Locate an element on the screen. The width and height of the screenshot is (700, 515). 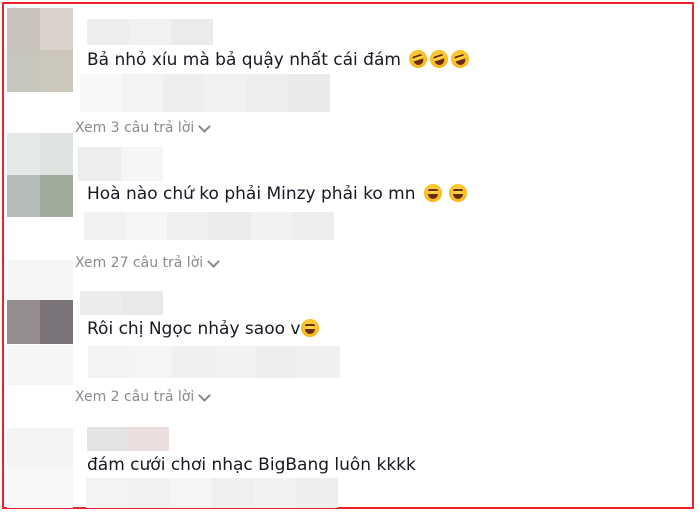
comment-text: Hoà nào chứ ko phải Minzy phải ko mn is located at coordinates (277, 194).